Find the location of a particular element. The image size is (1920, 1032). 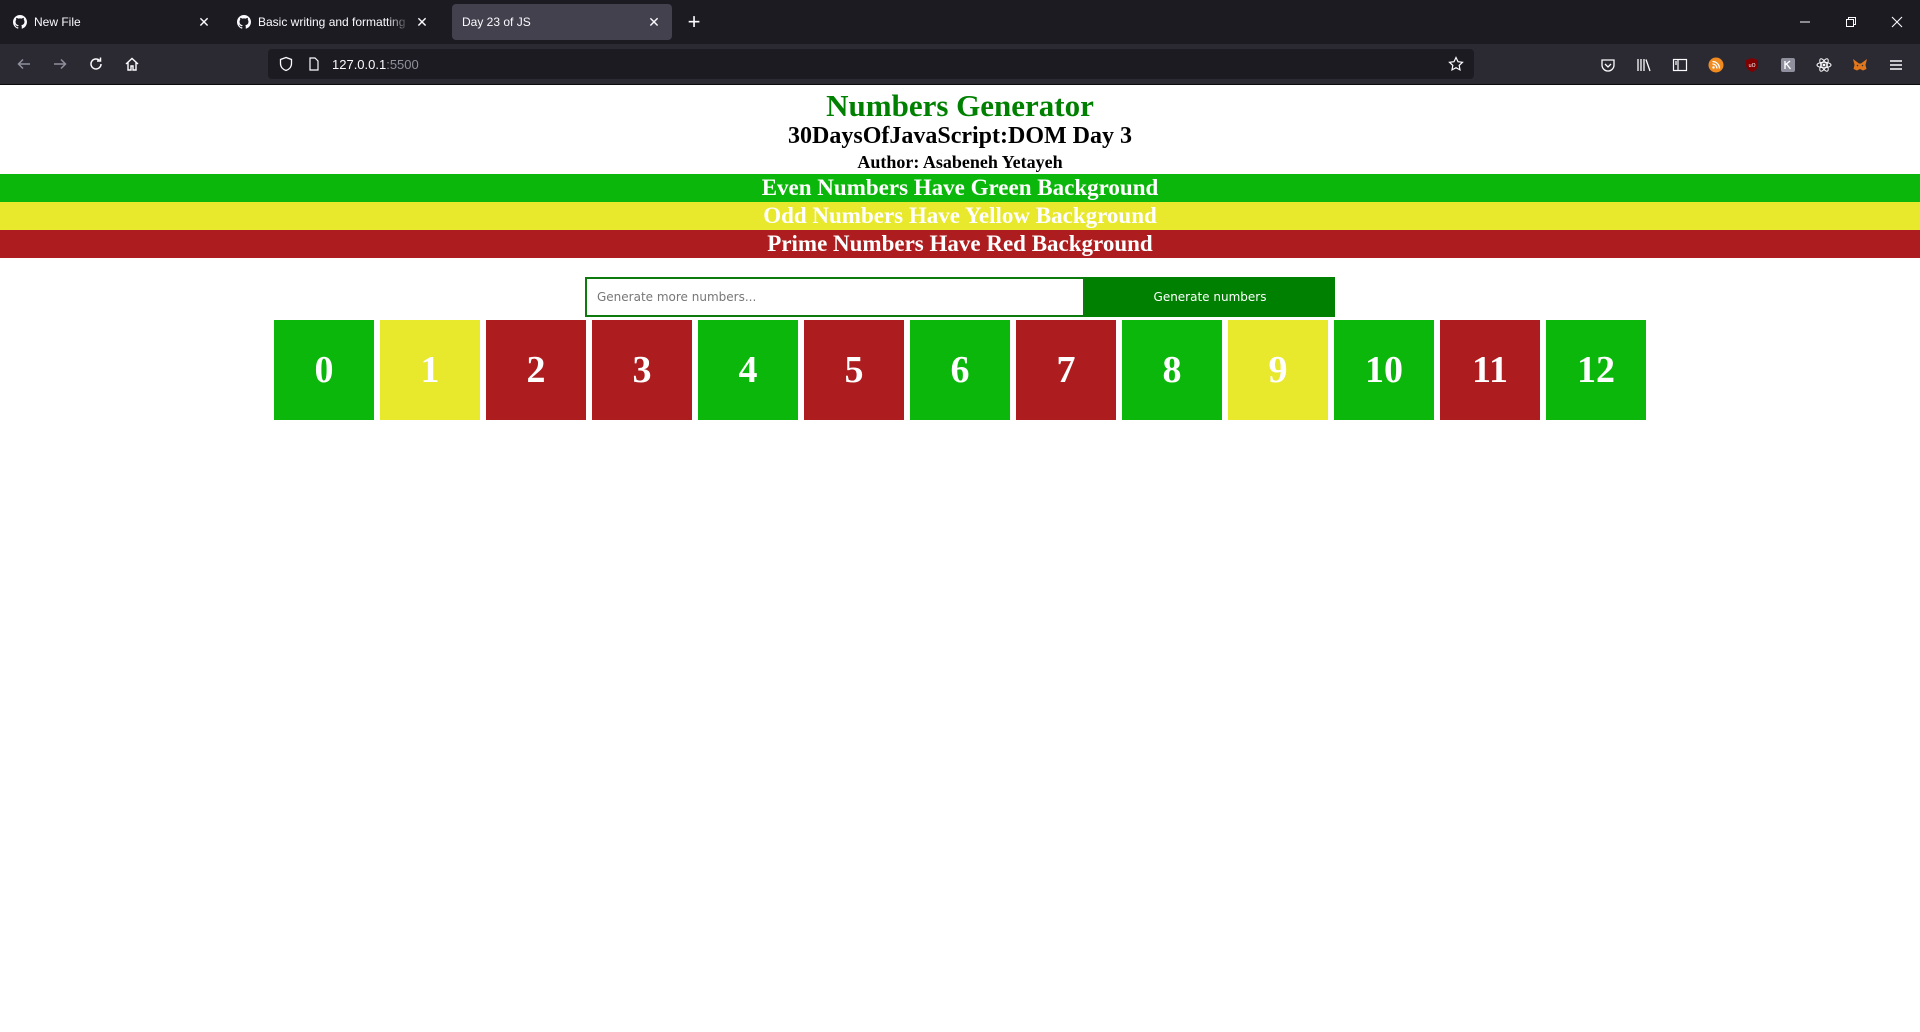

number-cell: 4 is located at coordinates (748, 370).